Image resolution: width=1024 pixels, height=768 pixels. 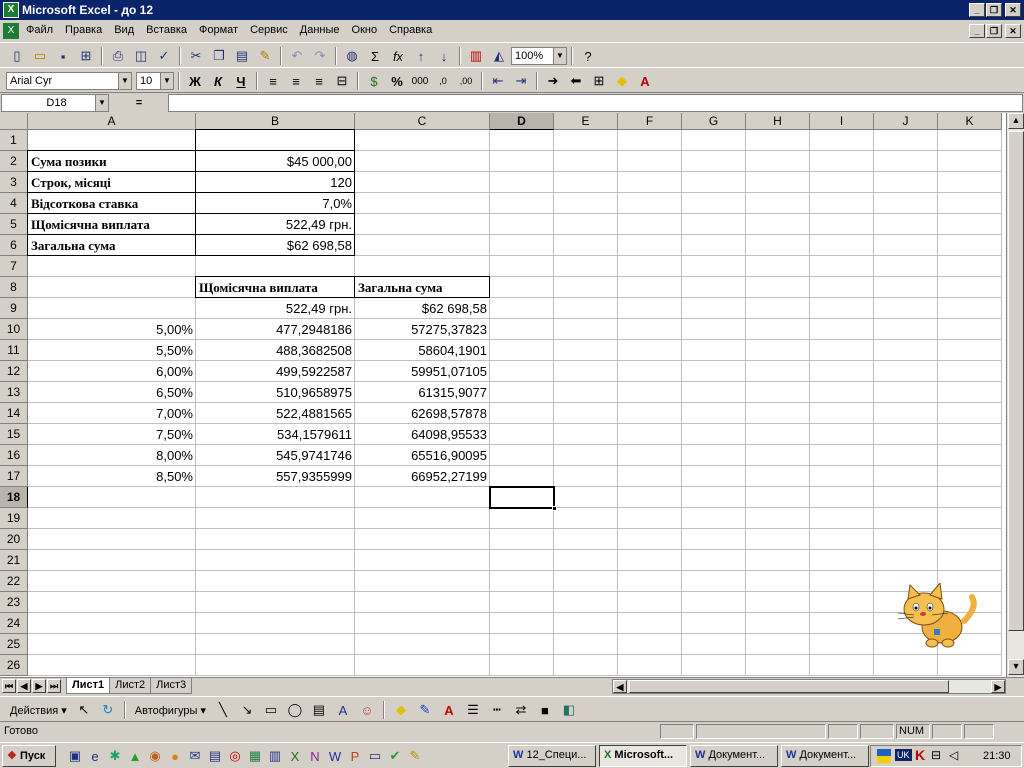 I want to click on comma-style-icon: 000, so click(x=420, y=81).